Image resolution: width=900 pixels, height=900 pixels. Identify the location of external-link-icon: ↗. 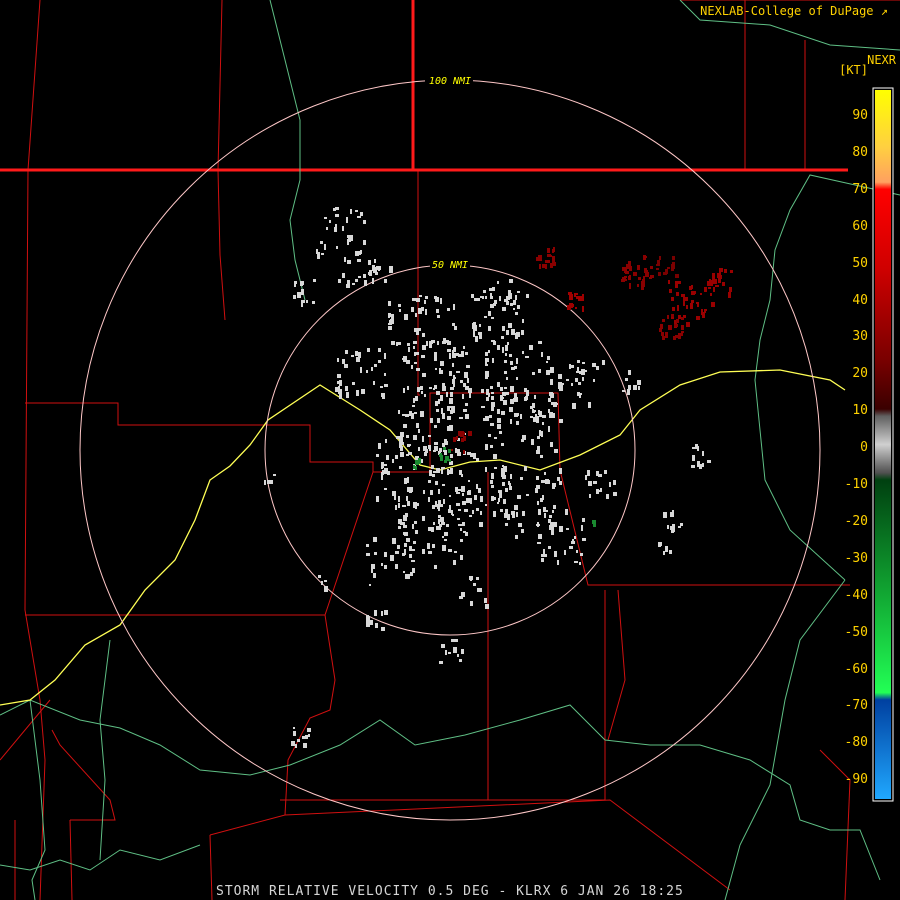
(884, 11).